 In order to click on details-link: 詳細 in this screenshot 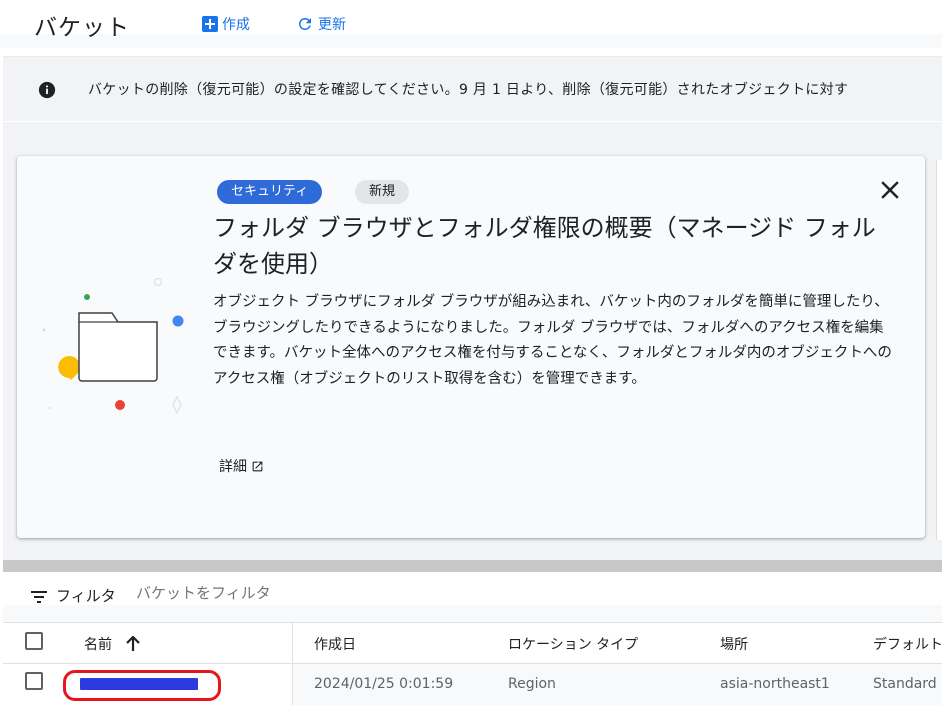, I will do `click(241, 466)`.